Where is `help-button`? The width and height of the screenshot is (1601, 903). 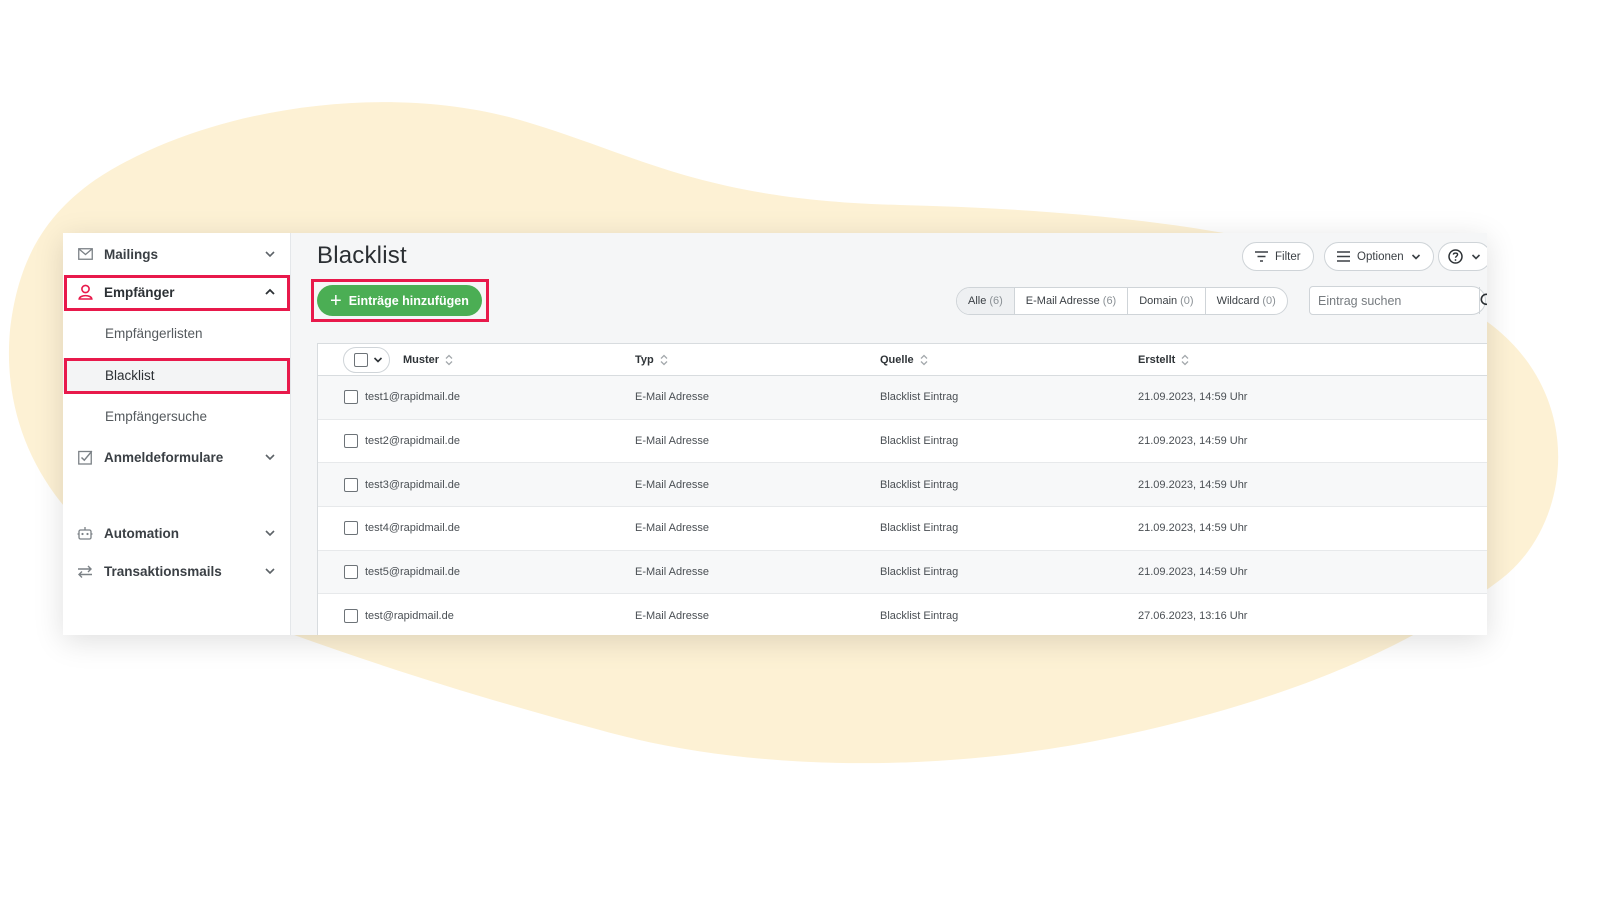 help-button is located at coordinates (1462, 256).